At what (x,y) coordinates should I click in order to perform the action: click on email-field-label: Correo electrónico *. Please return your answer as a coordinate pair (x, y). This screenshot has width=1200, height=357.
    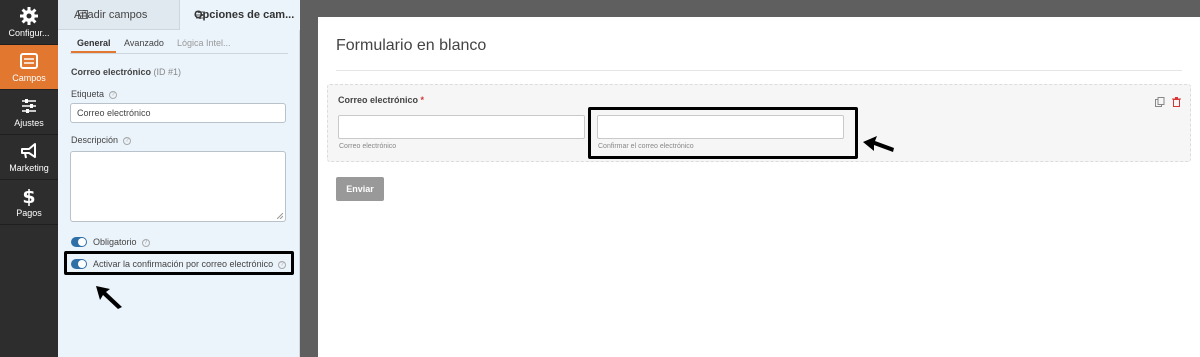
    Looking at the image, I should click on (381, 100).